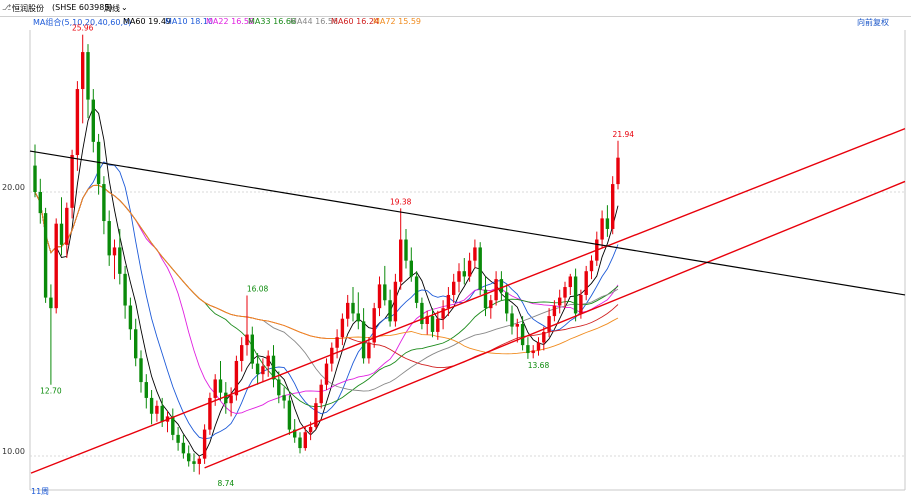 This screenshot has width=911, height=500. What do you see at coordinates (539, 365) in the screenshot?
I see `price-annotation-5: 13.68` at bounding box center [539, 365].